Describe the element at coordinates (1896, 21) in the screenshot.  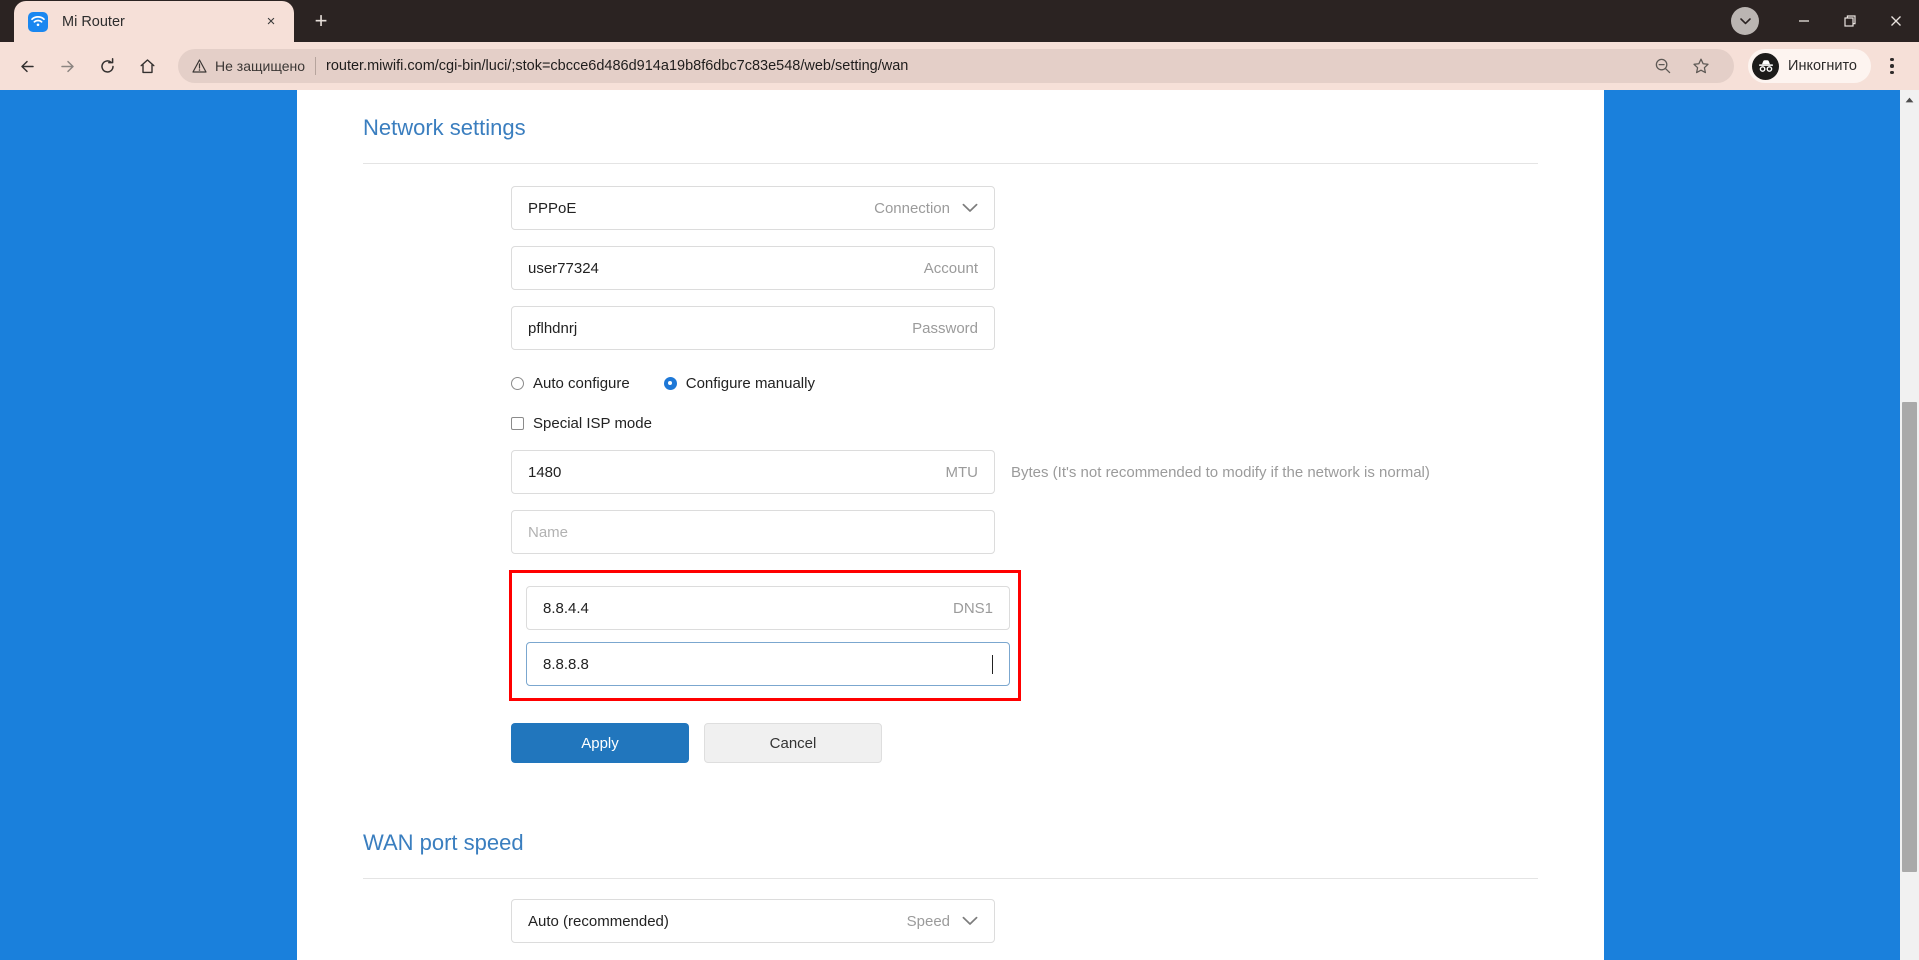
I see `close-window-button` at that location.